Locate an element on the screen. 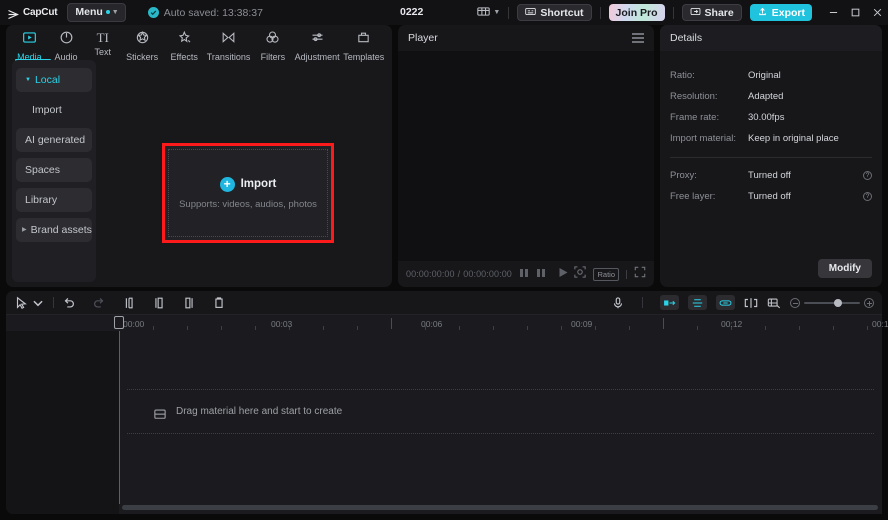  tab-stickers: Stickers is located at coordinates (142, 45).